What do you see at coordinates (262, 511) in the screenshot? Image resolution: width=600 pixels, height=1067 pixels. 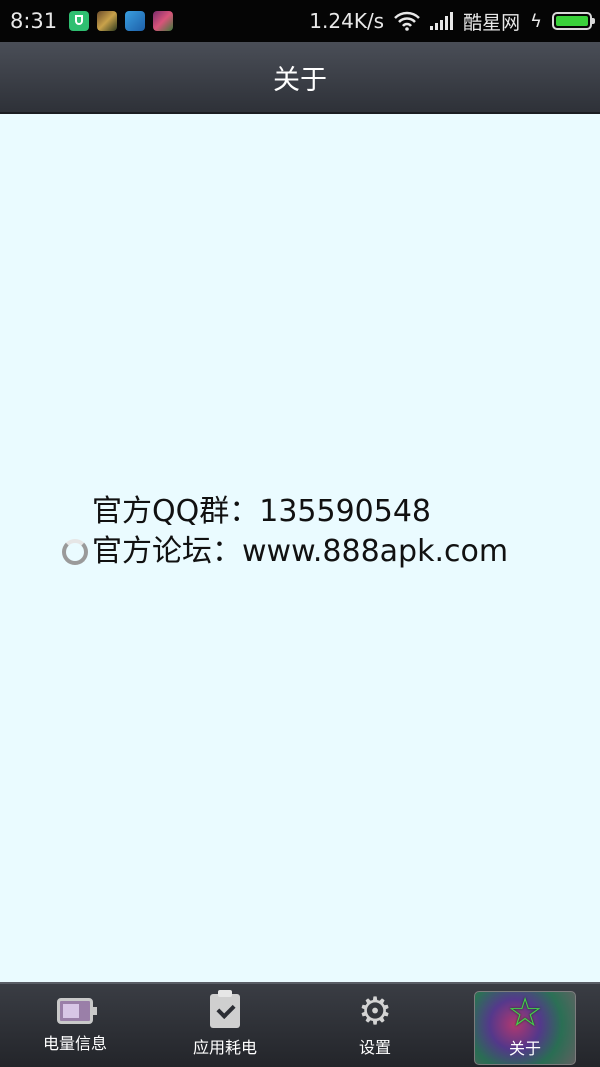 I see `qq-group-text: 官方QQ群：135590548` at bounding box center [262, 511].